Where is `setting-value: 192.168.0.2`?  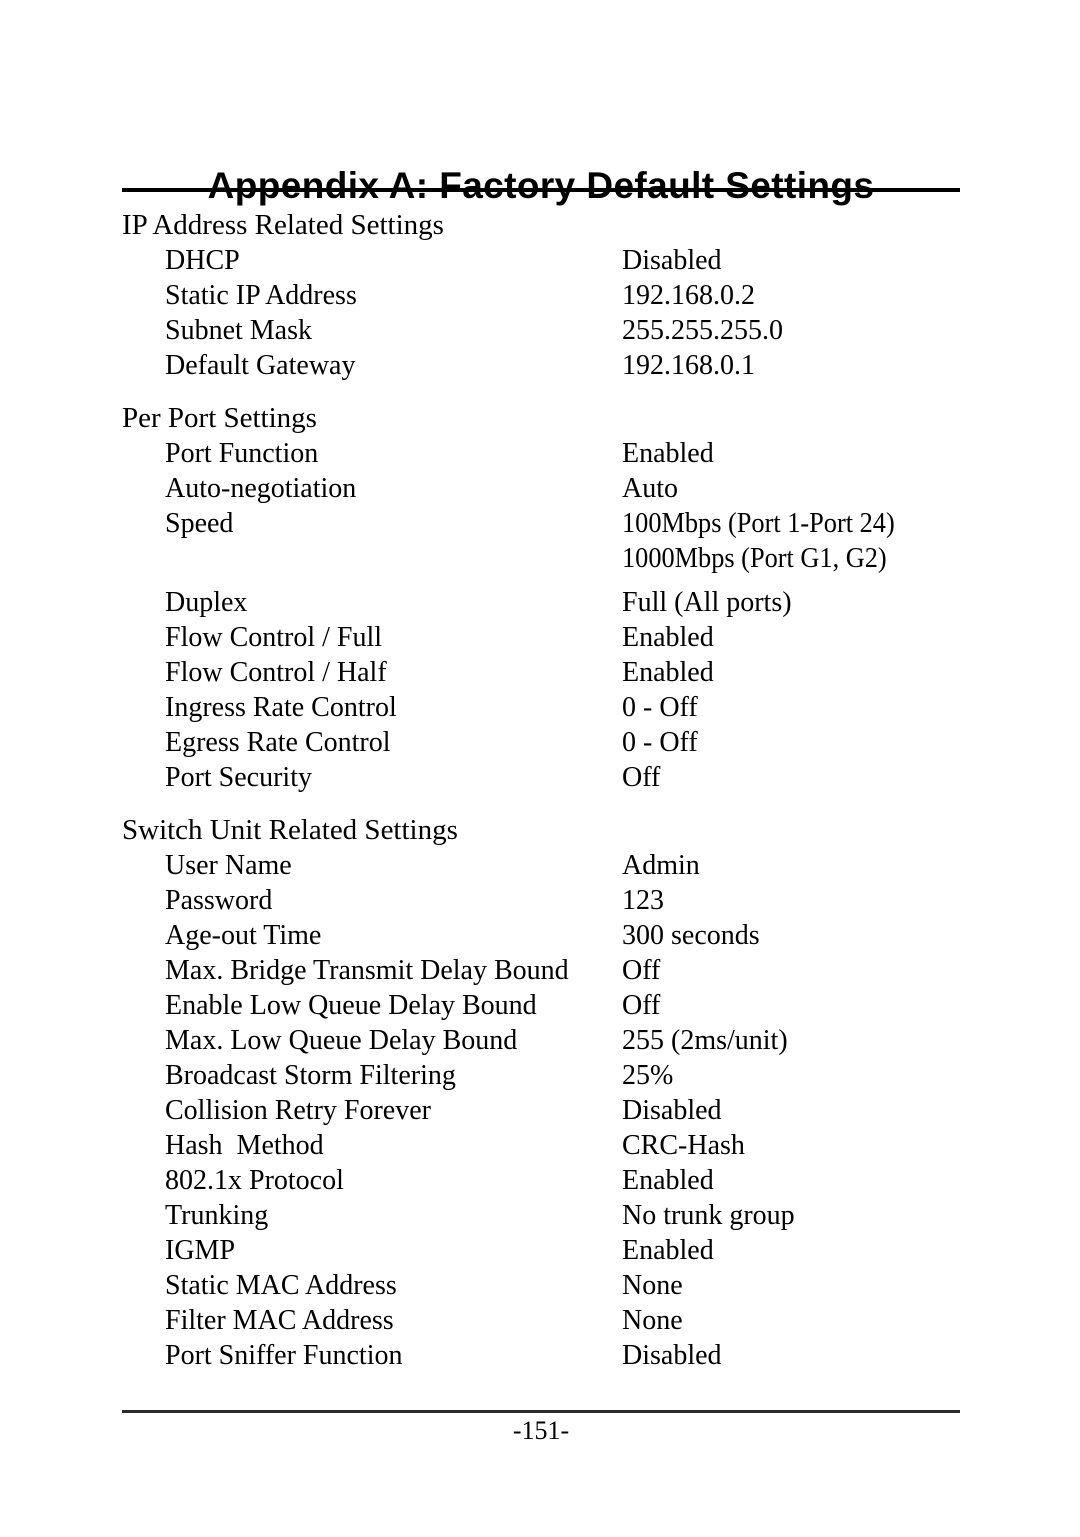 setting-value: 192.168.0.2 is located at coordinates (688, 295).